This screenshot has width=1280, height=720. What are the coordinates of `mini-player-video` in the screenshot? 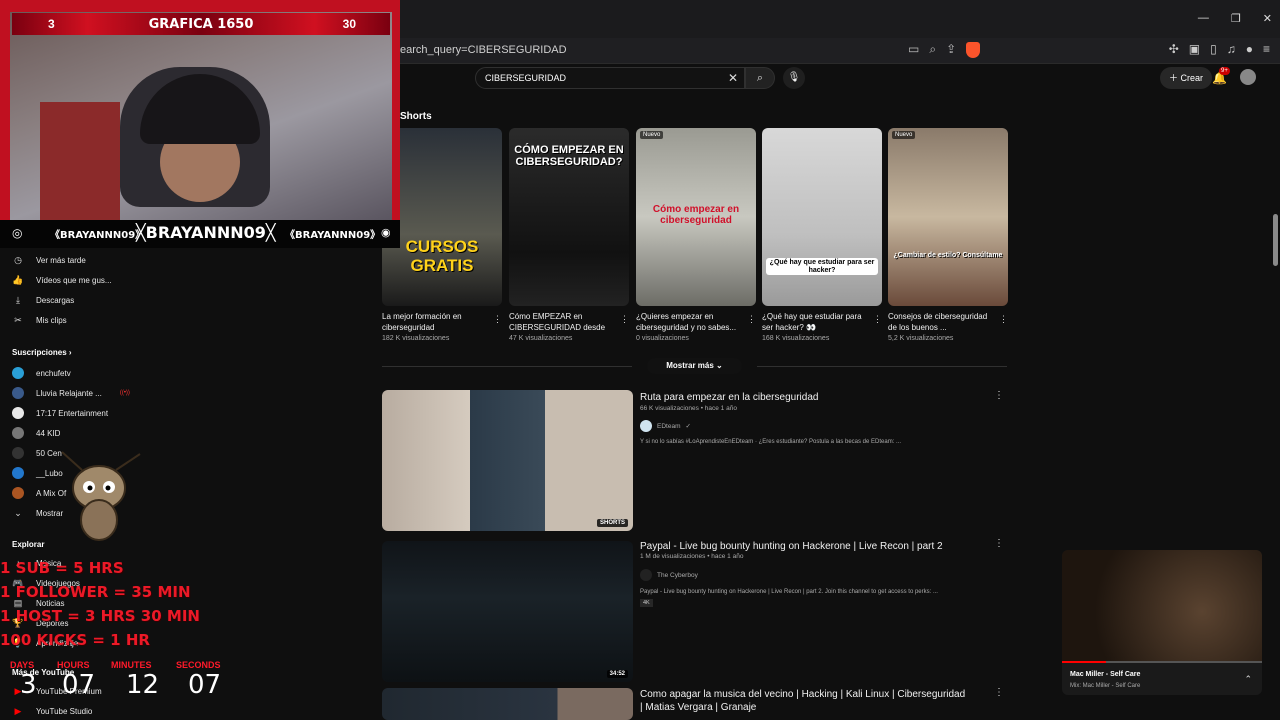 It's located at (1162, 606).